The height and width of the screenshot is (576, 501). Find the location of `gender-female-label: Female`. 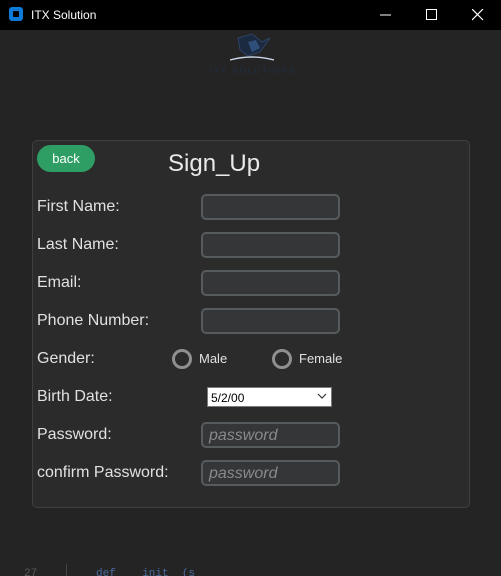

gender-female-label: Female is located at coordinates (321, 358).